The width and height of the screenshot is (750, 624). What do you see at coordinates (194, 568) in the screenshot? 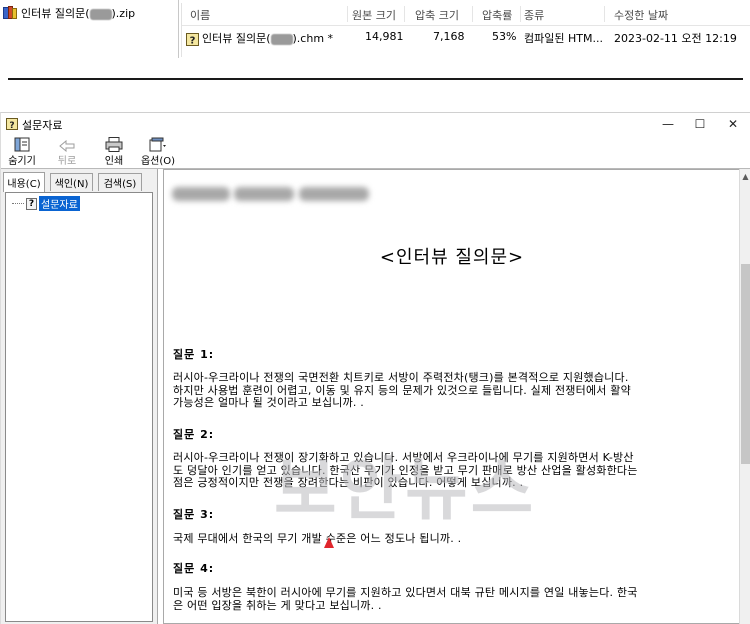
I see `question-4-heading: 질문 4:` at bounding box center [194, 568].